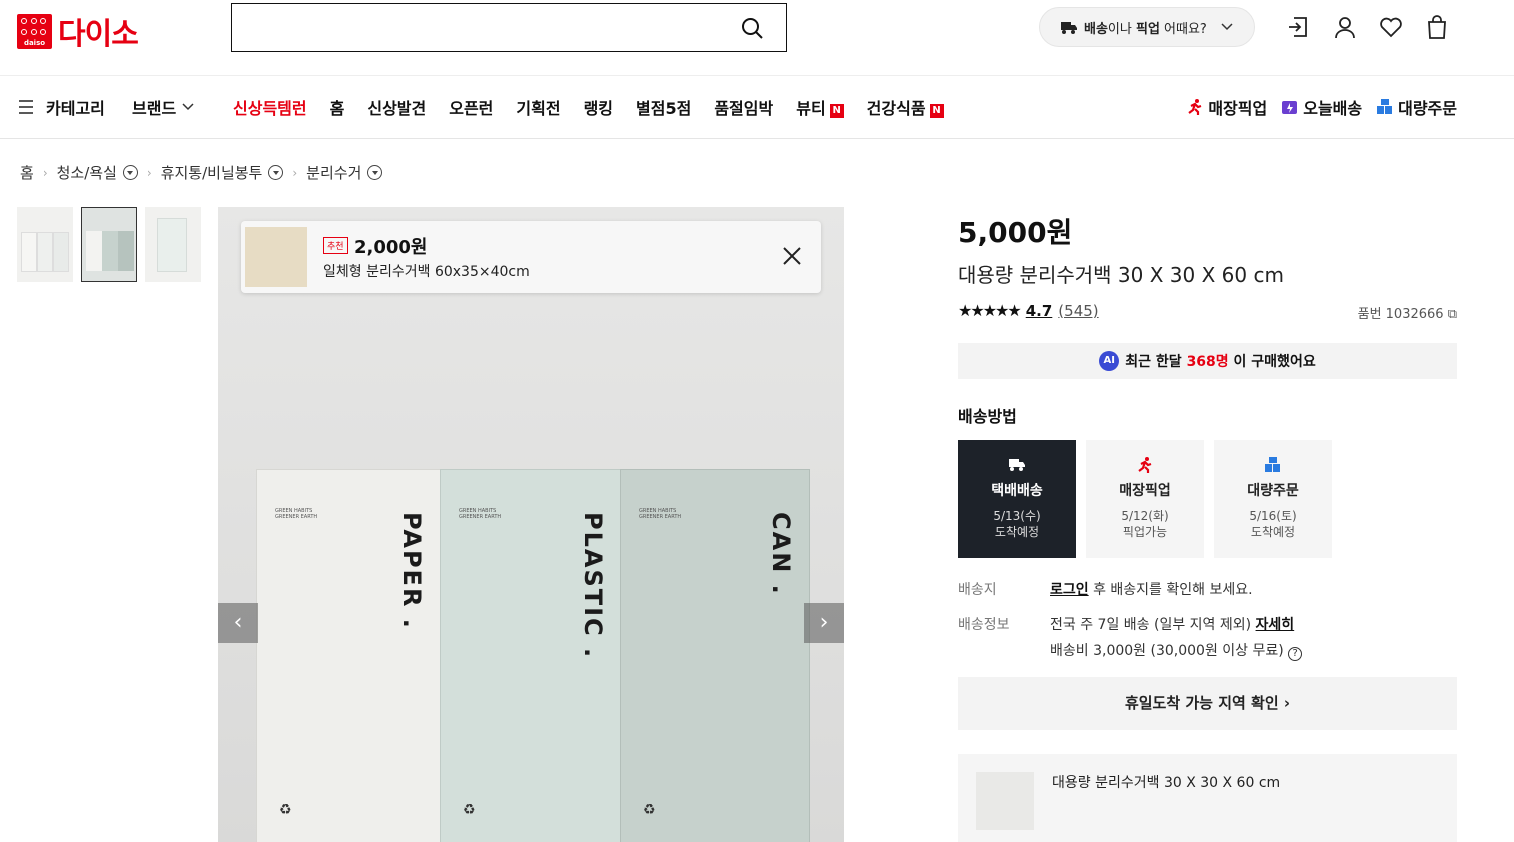 This screenshot has width=1514, height=842. I want to click on shipping-method-title: 배송방법, so click(987, 416).